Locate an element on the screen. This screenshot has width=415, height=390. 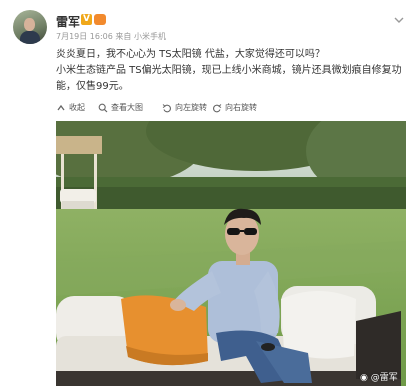
hedge-top is located at coordinates (231, 182).